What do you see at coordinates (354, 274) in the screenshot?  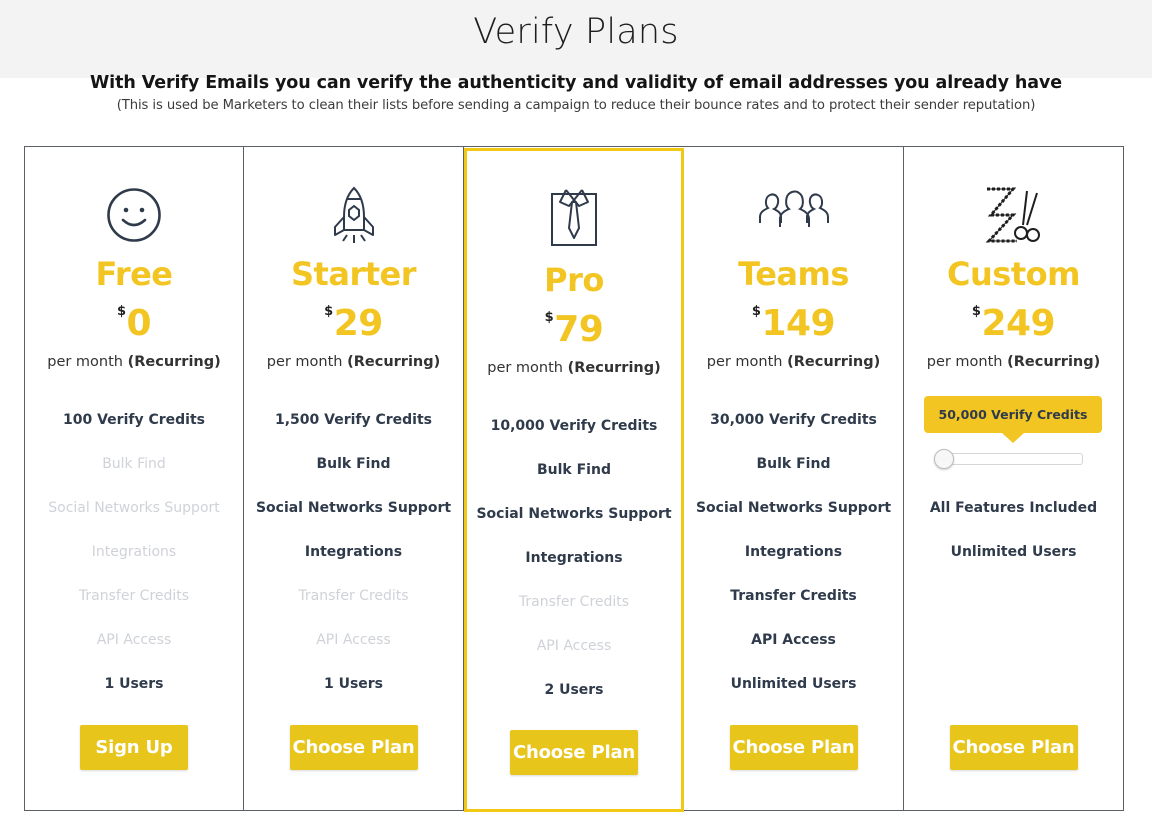 I see `plan-name: Starter` at bounding box center [354, 274].